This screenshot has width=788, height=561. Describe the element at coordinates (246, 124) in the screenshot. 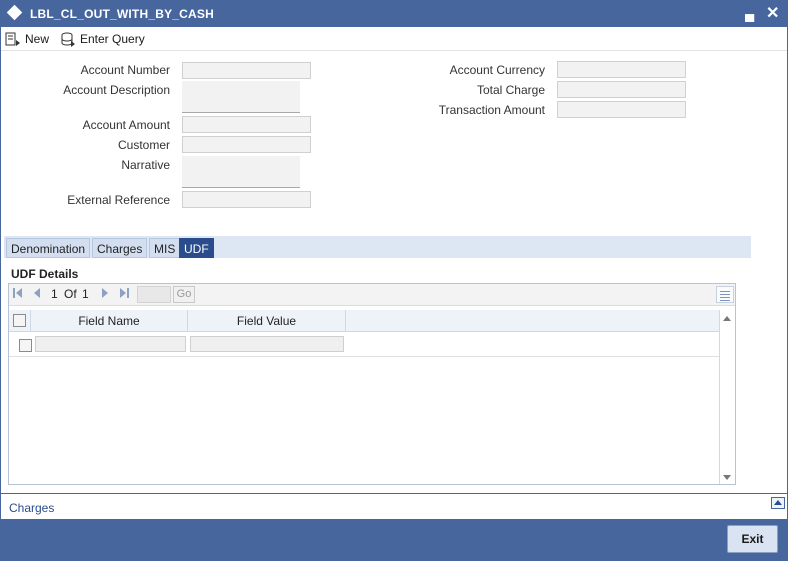

I see `account-amount-field` at that location.